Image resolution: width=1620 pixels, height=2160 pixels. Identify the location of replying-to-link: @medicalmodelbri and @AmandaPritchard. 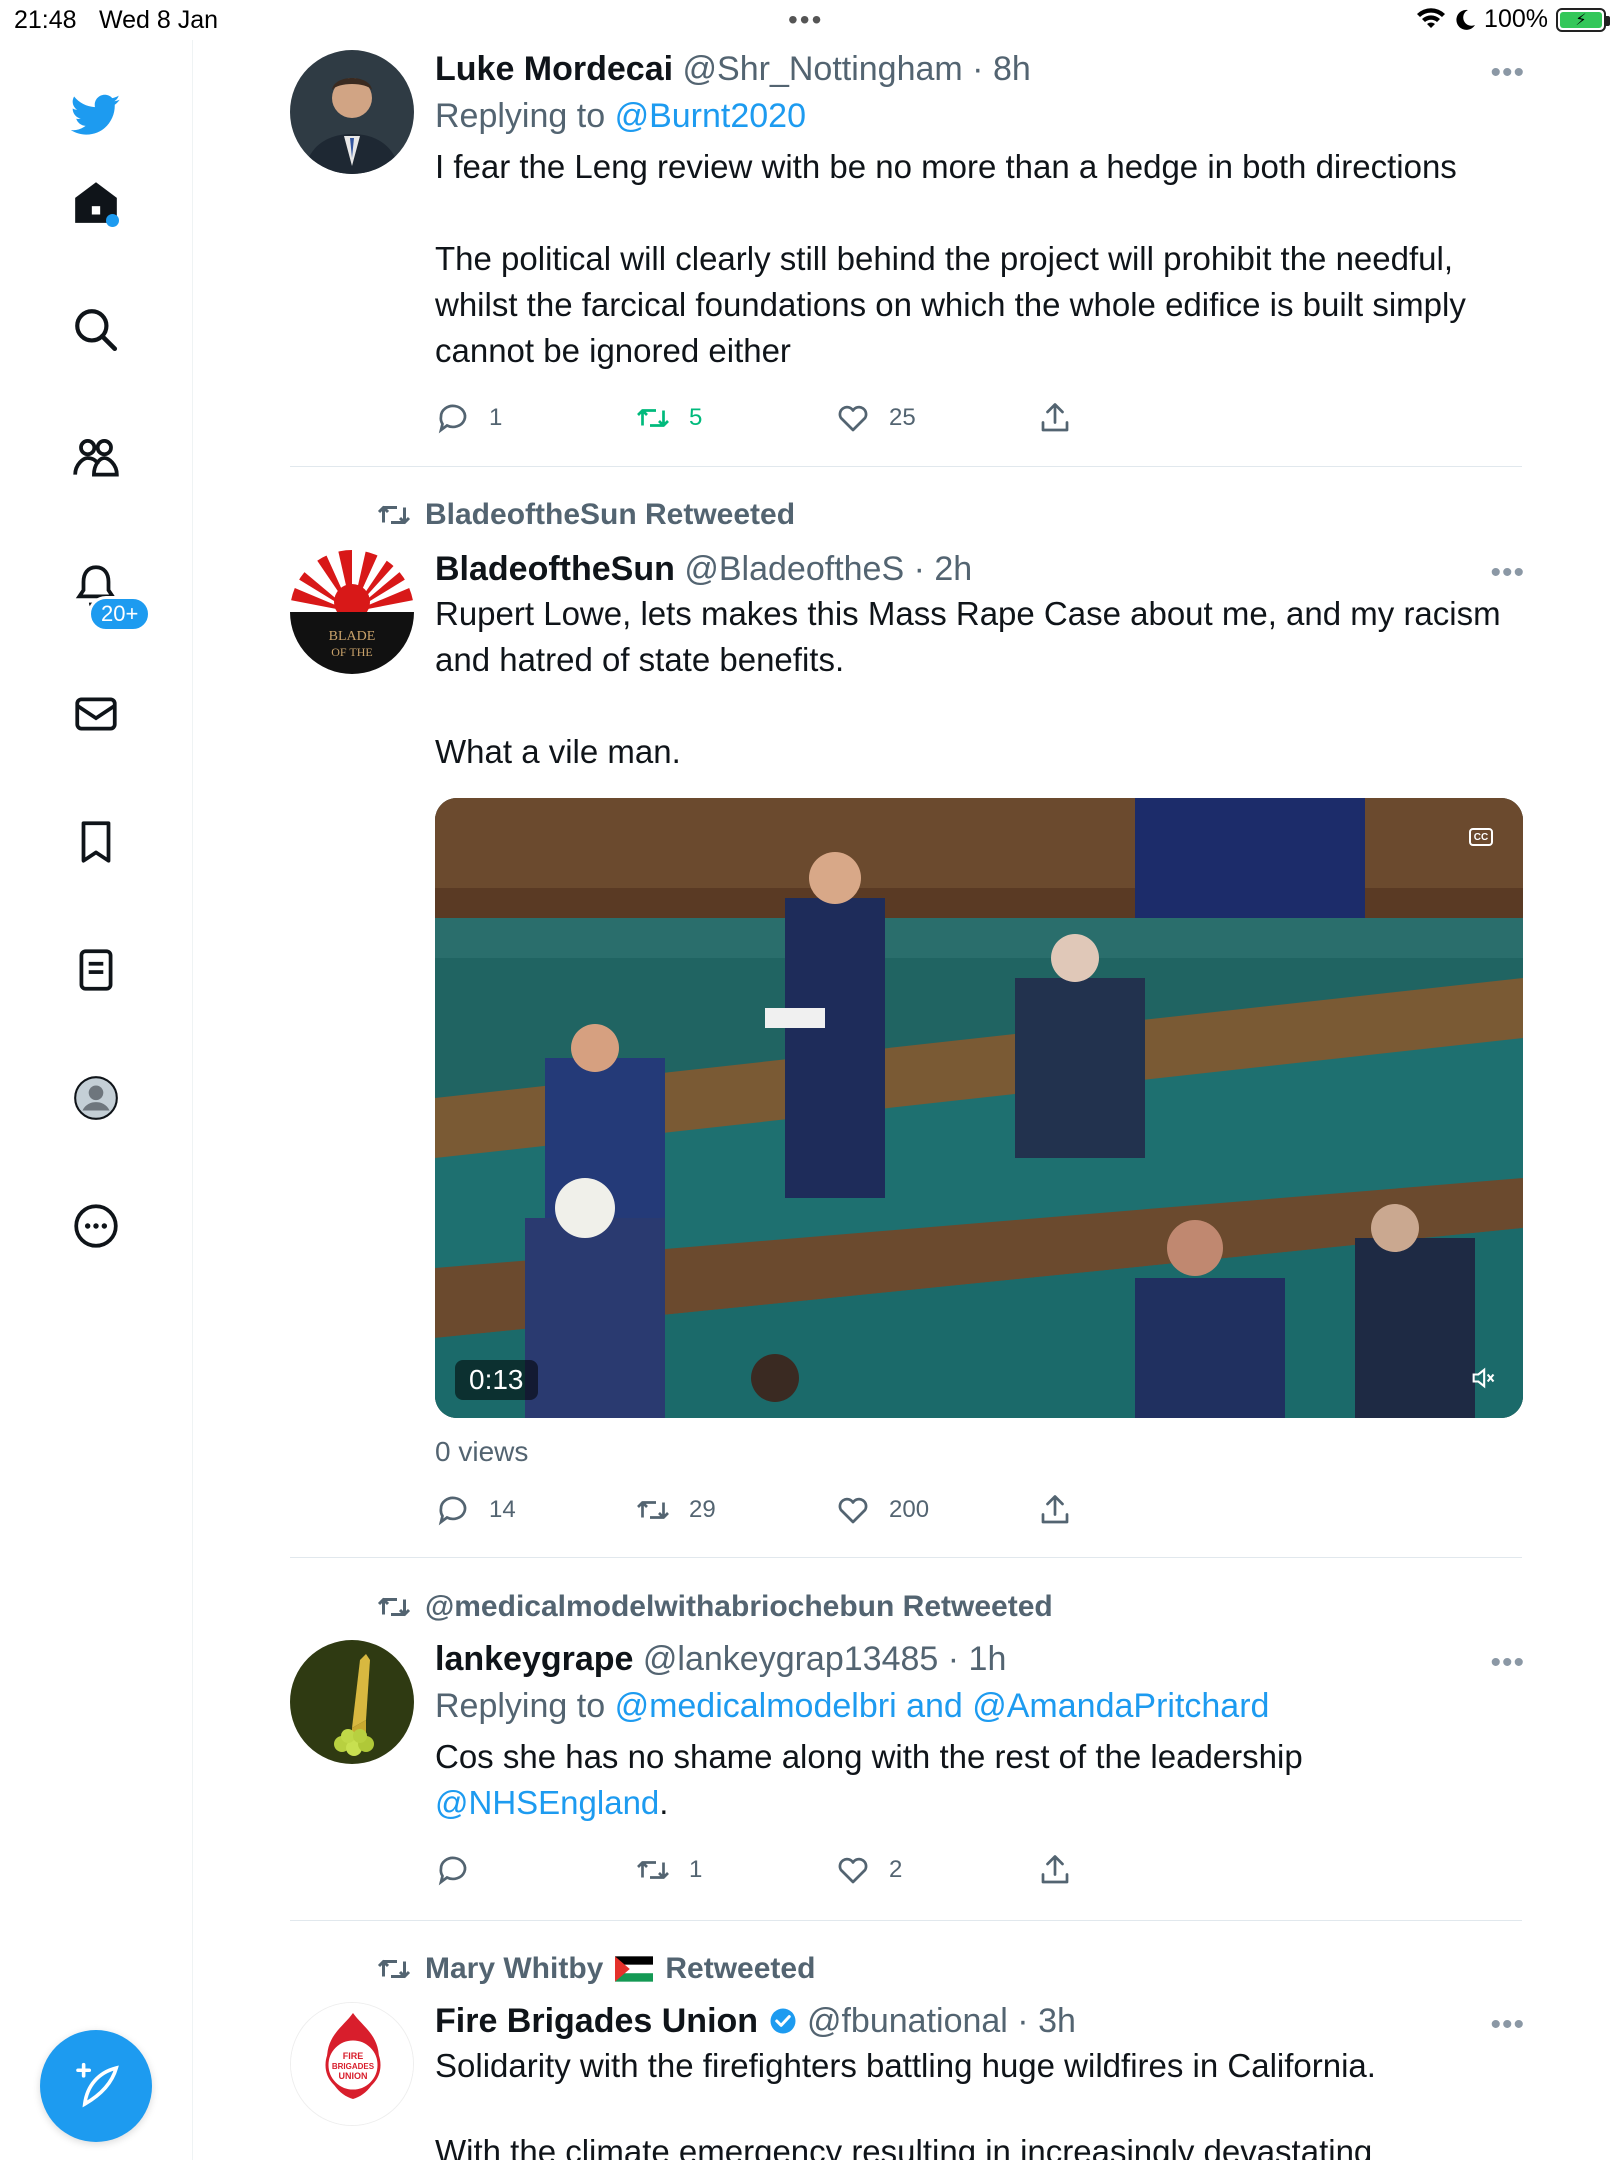
(942, 1706).